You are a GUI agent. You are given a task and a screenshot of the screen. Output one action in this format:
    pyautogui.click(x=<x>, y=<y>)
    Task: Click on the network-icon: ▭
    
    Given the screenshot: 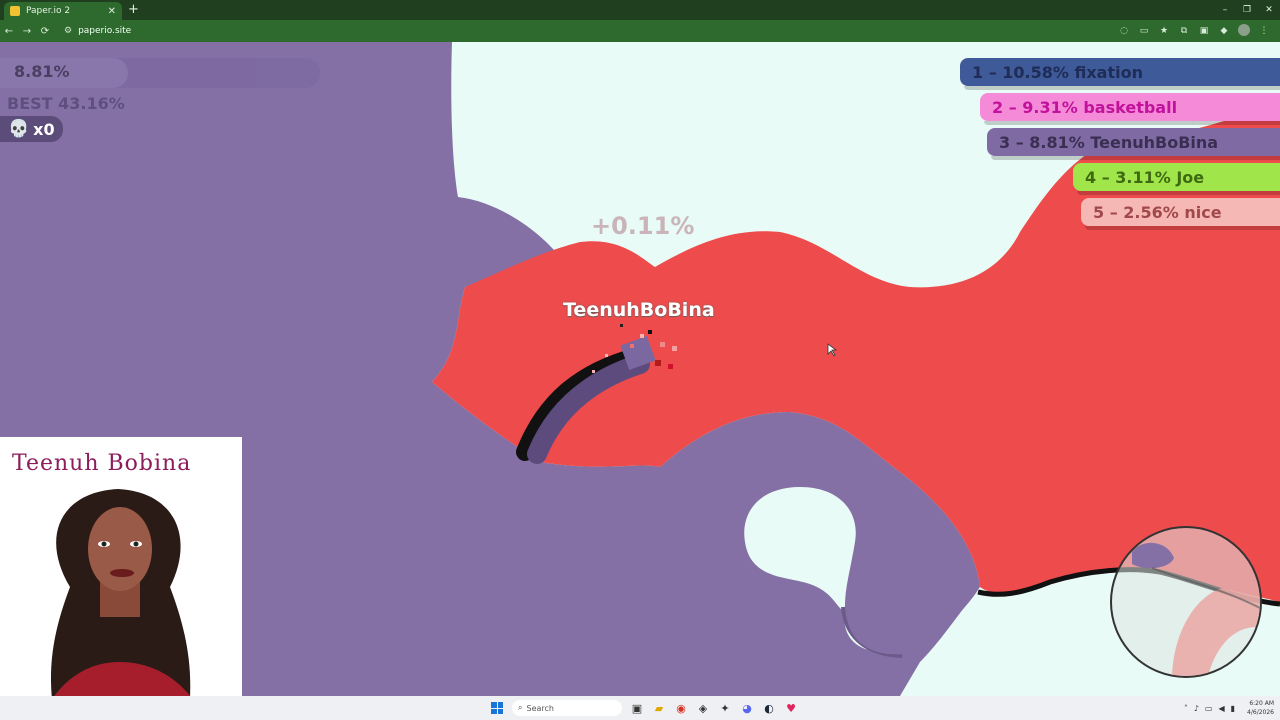 What is the action you would take?
    pyautogui.click(x=1209, y=708)
    